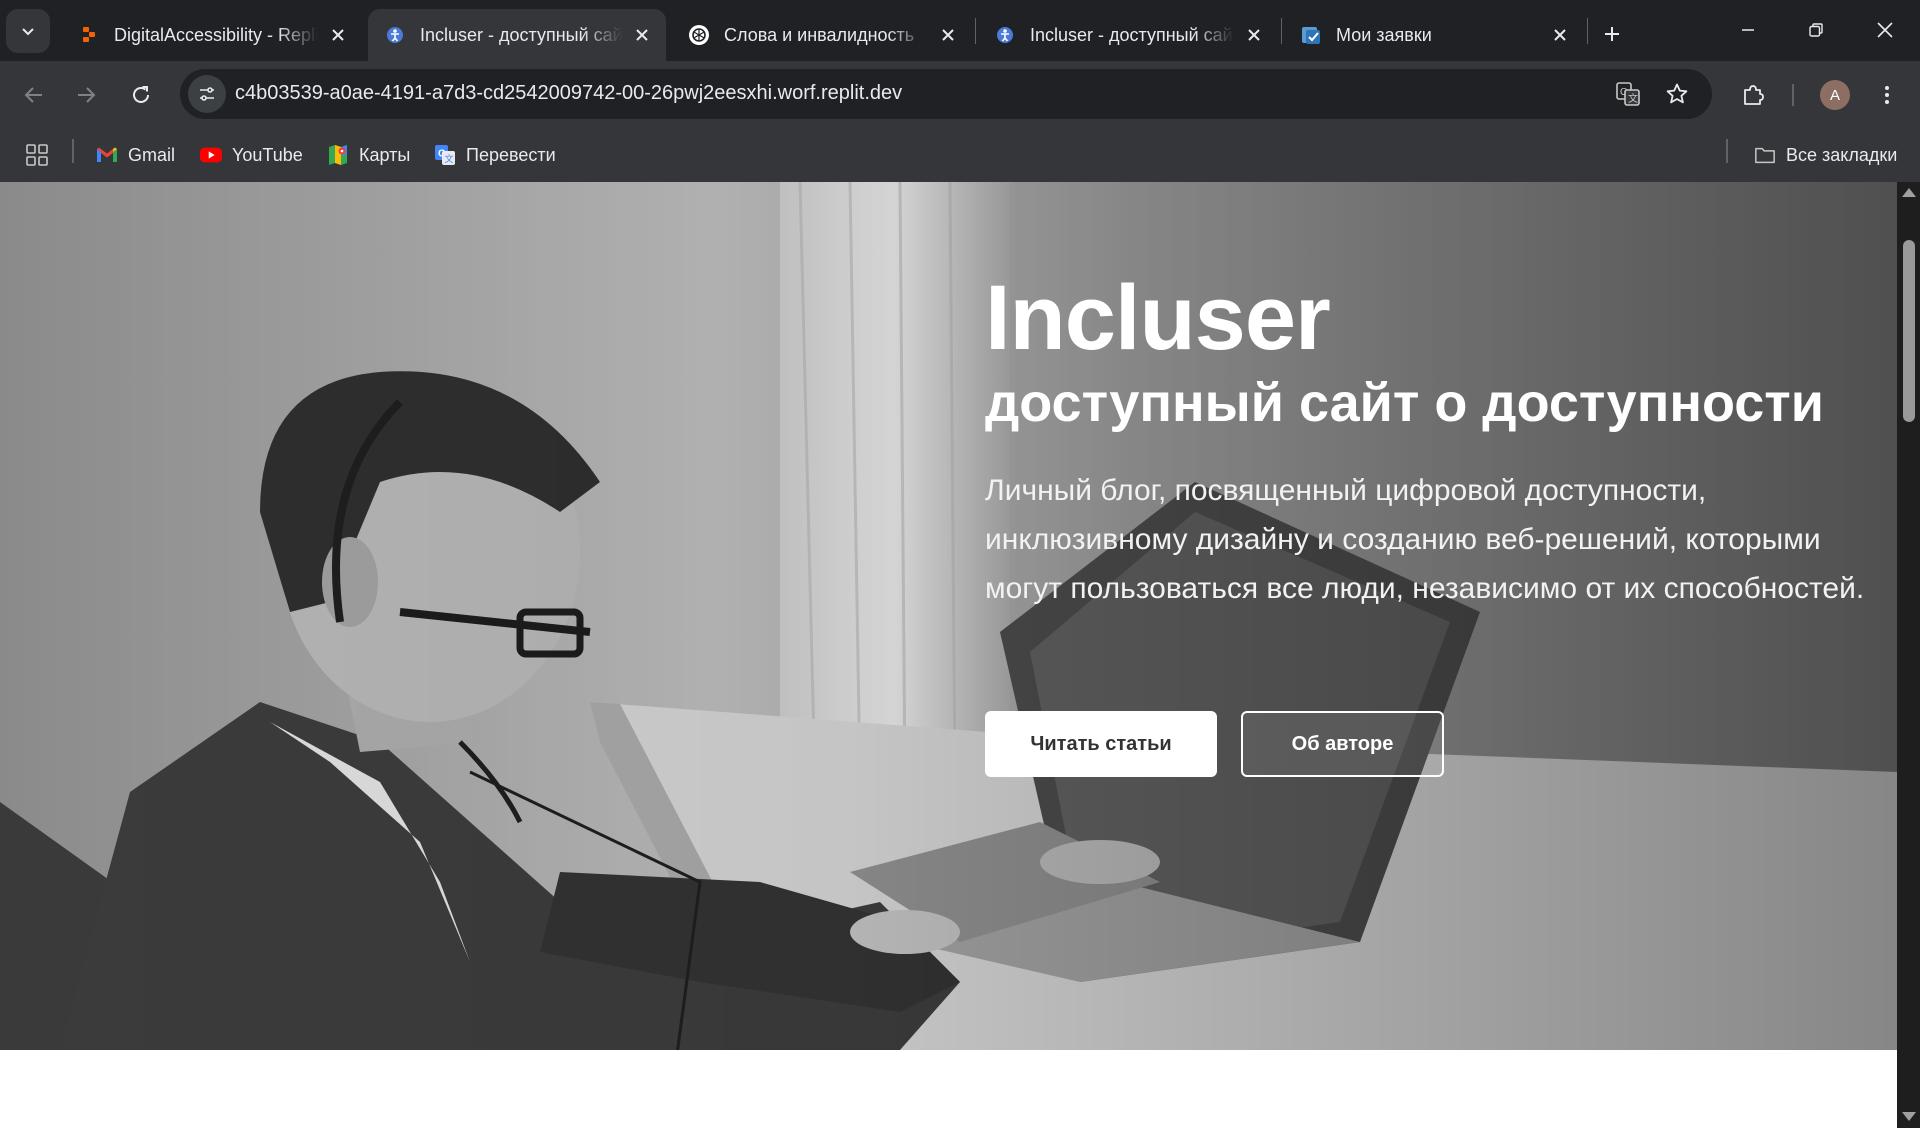  I want to click on tune-icon, so click(207, 94).